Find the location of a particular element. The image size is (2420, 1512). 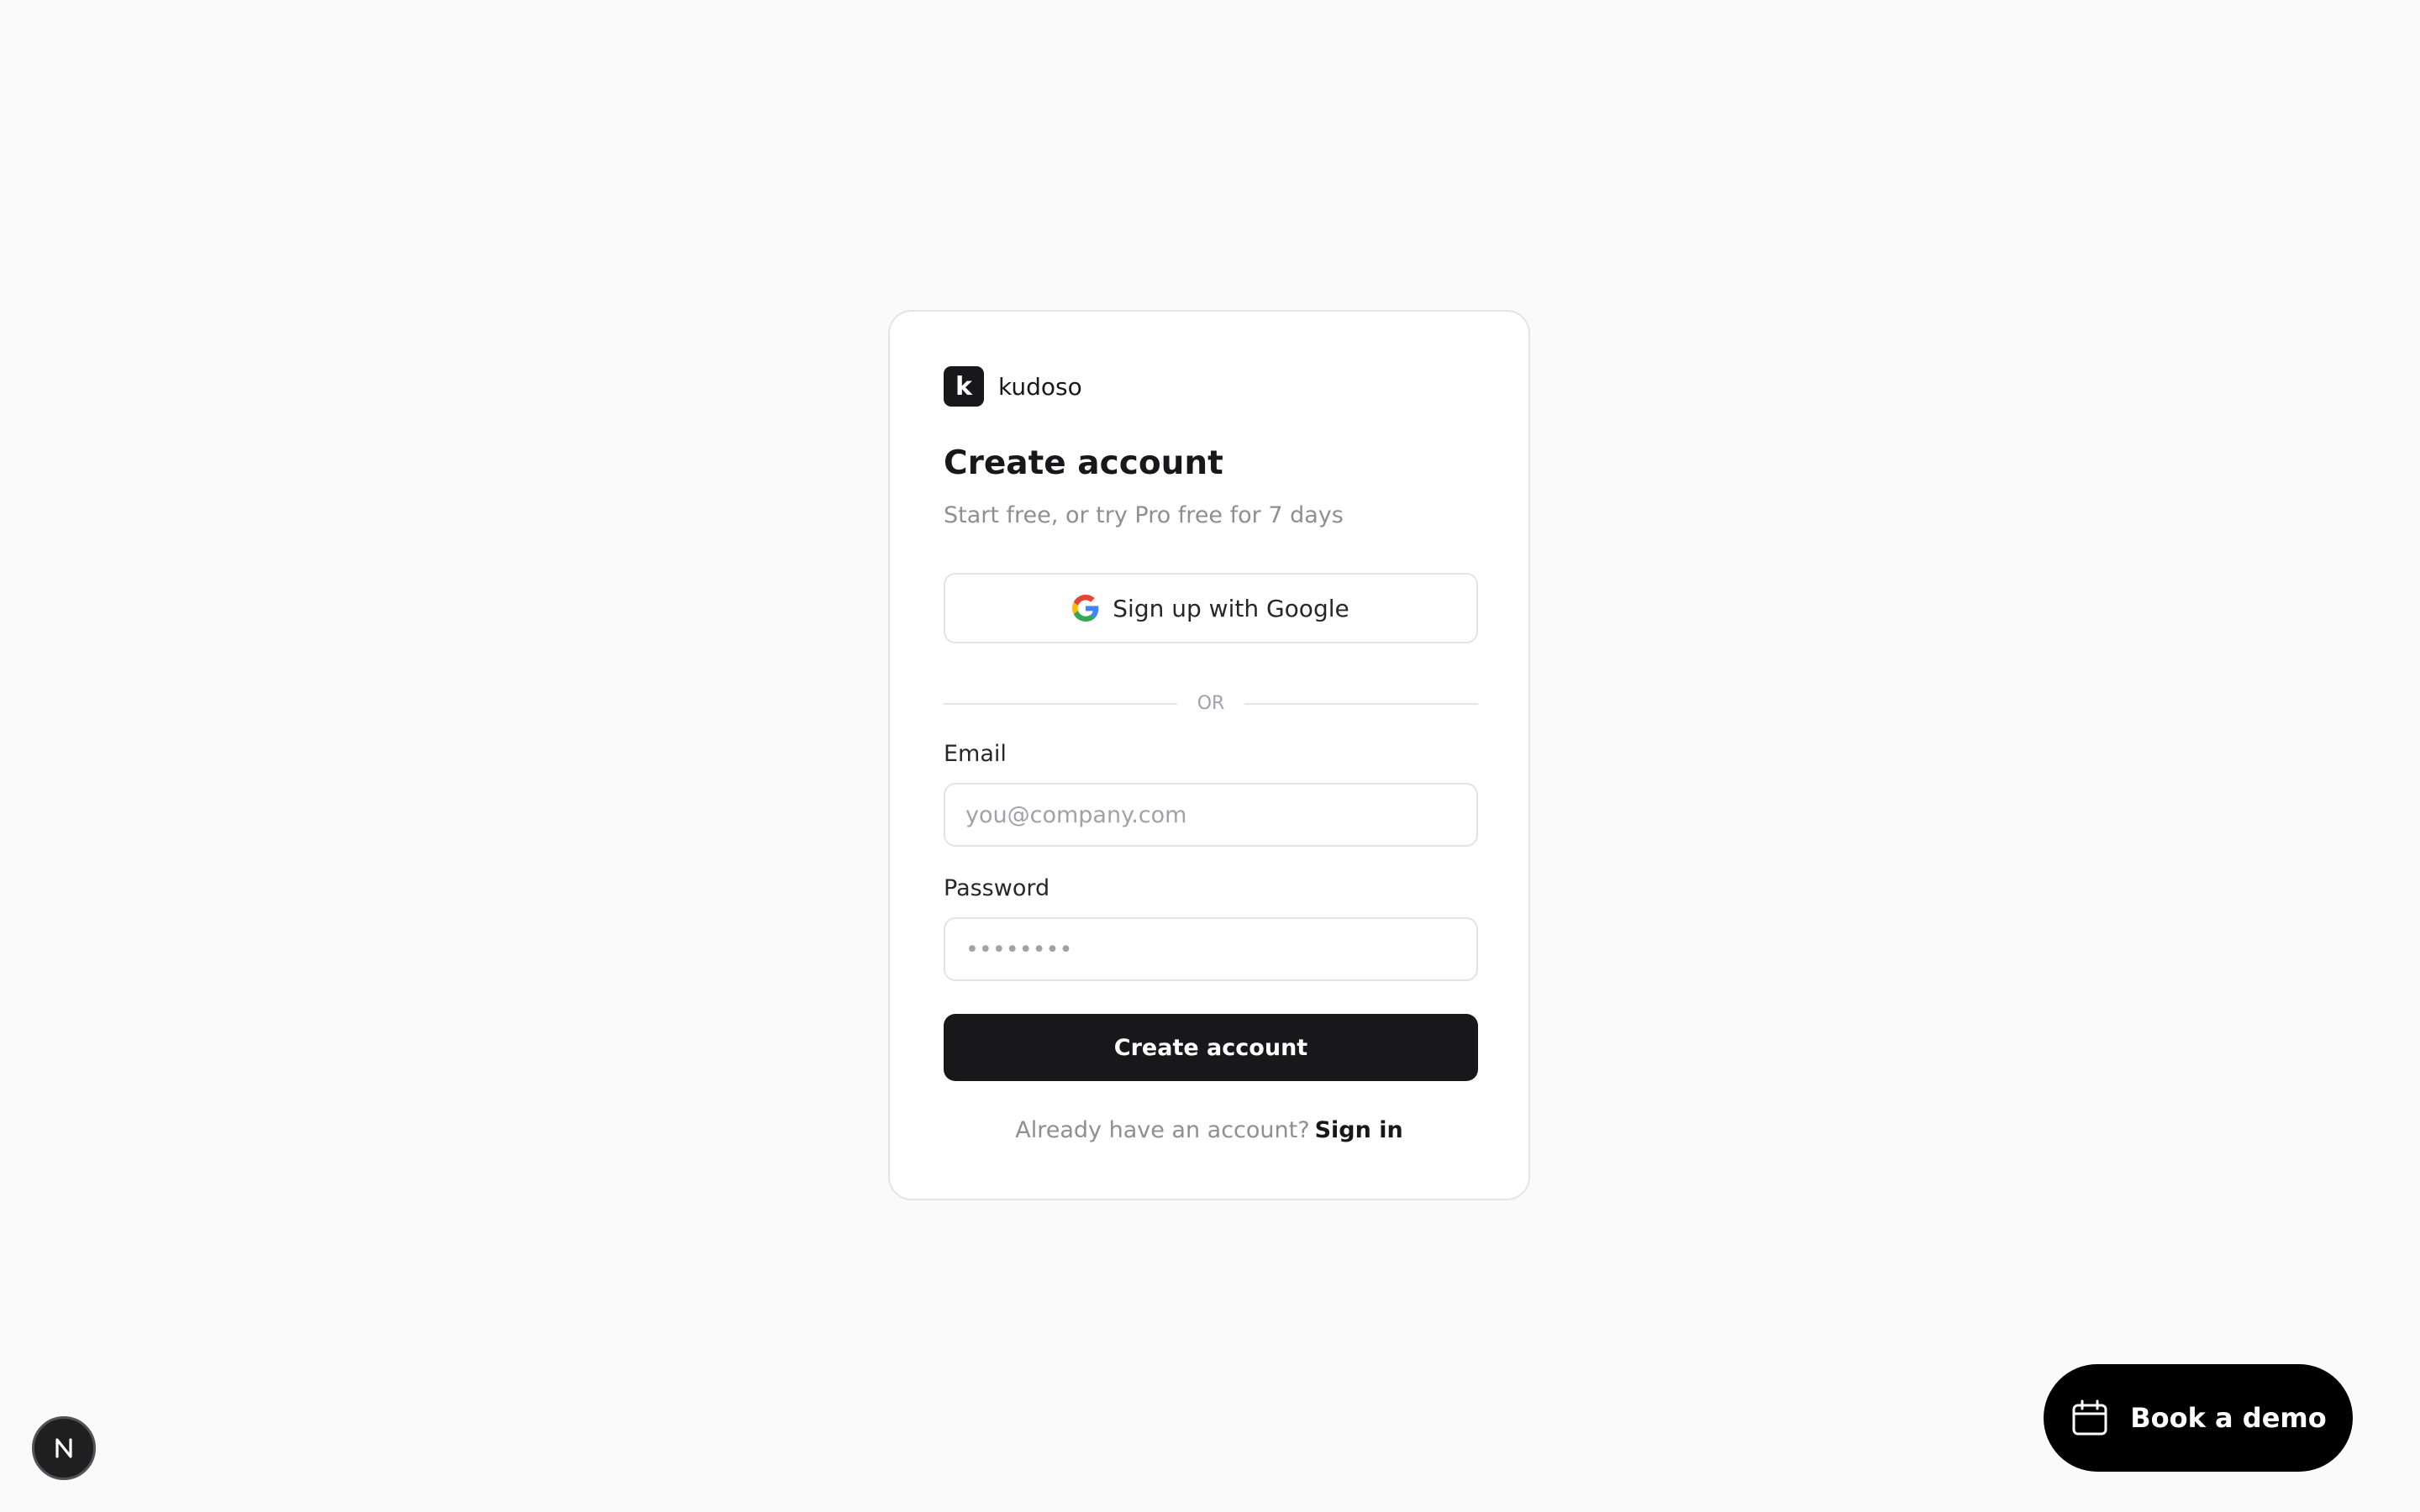

brand-logo: k is located at coordinates (964, 386).